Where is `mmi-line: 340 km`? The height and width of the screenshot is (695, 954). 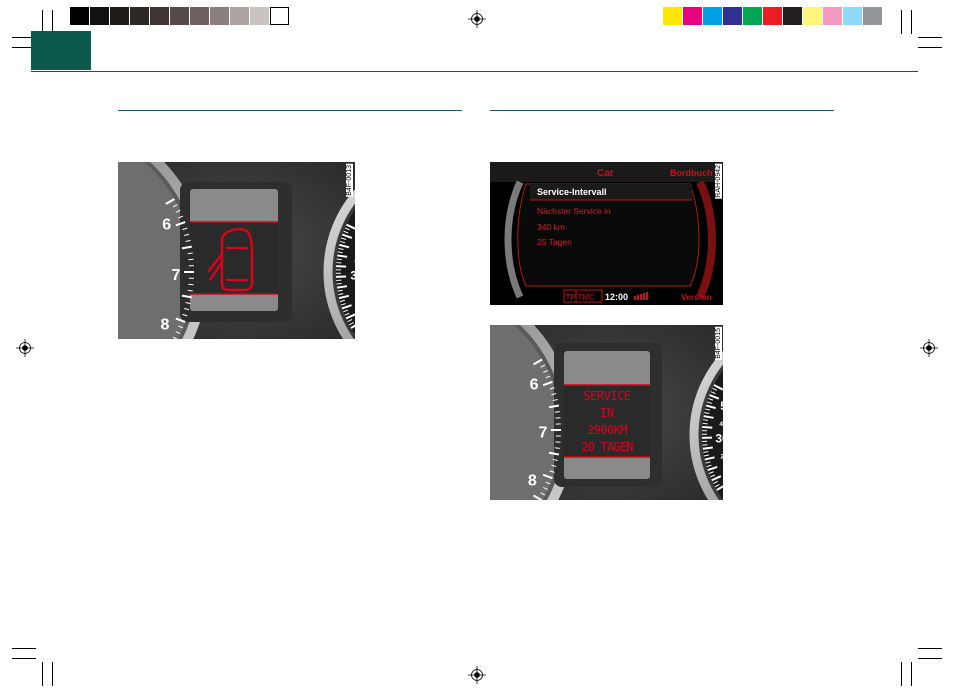 mmi-line: 340 km is located at coordinates (551, 227).